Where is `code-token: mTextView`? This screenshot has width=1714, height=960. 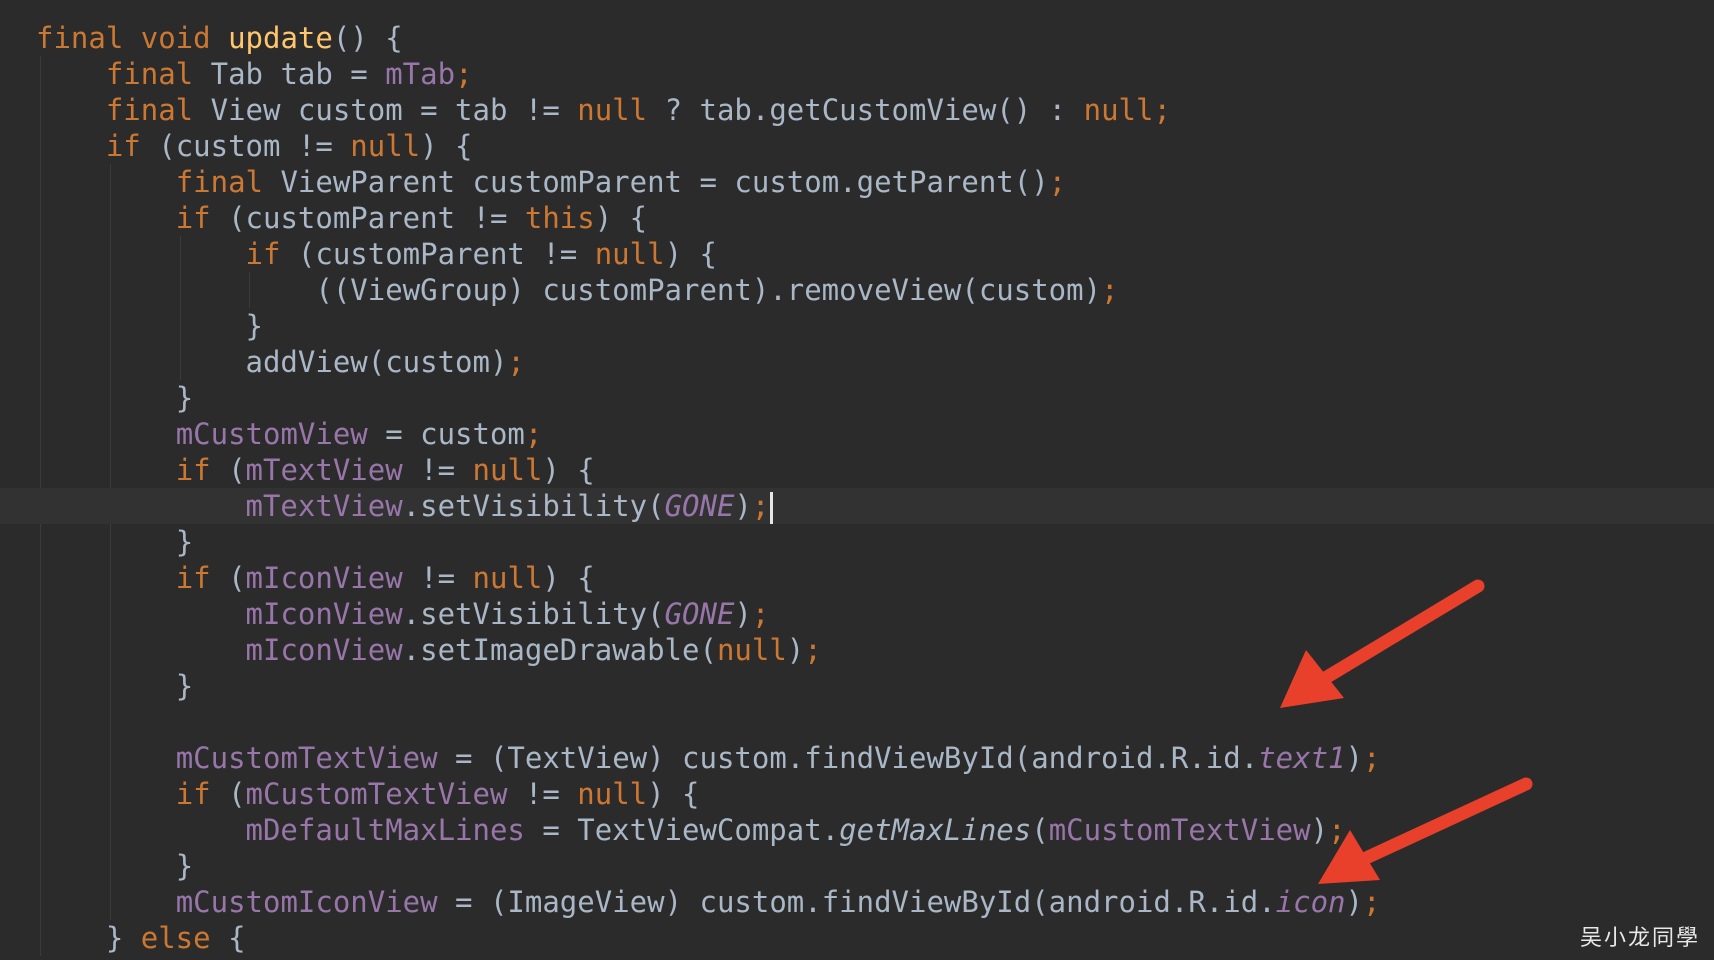
code-token: mTextView is located at coordinates (324, 470).